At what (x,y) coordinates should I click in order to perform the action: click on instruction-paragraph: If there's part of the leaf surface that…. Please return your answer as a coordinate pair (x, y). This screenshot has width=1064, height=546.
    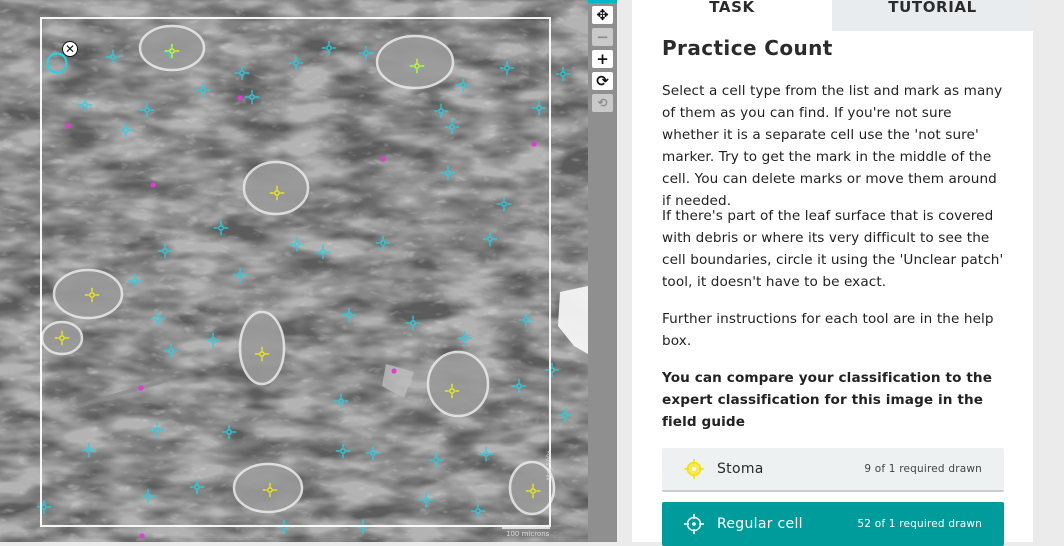
    Looking at the image, I should click on (833, 249).